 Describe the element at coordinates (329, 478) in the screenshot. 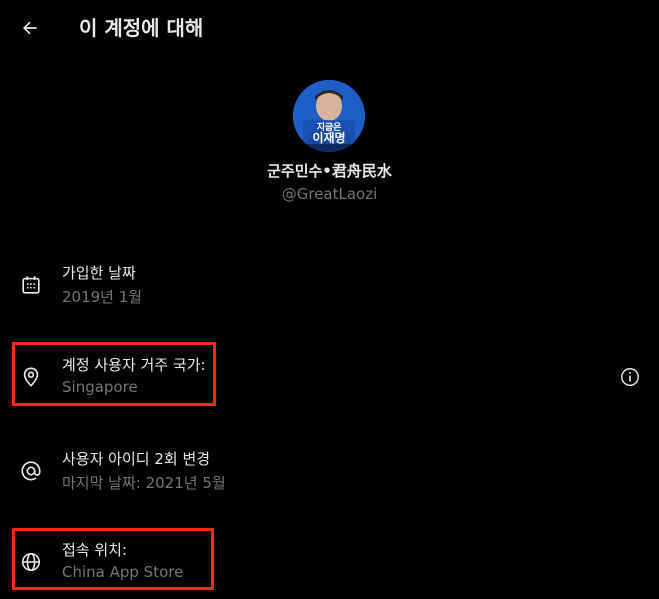

I see `detail-row-username-changes: 사용자 아이디 2회 변경 마지막 날짜: 2021년 5월` at that location.